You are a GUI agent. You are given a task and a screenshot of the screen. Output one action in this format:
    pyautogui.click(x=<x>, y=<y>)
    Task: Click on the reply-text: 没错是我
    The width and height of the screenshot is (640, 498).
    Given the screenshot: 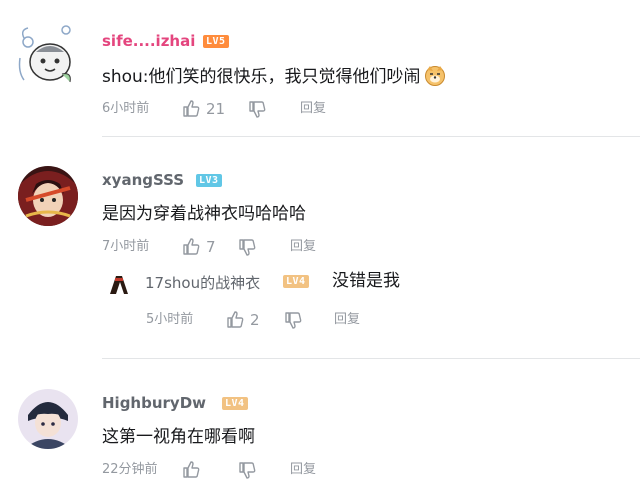 What is the action you would take?
    pyautogui.click(x=366, y=281)
    